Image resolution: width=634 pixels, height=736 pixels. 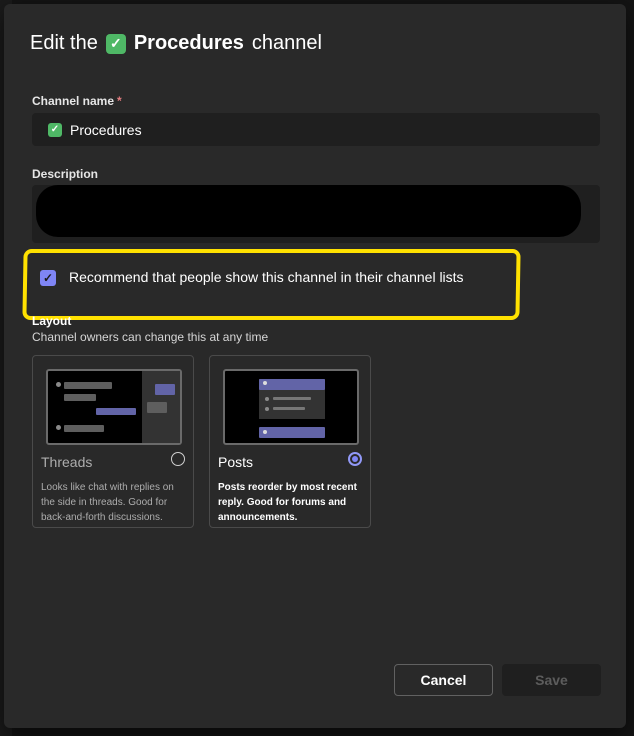 What do you see at coordinates (286, 43) in the screenshot?
I see `title-suffix: channel` at bounding box center [286, 43].